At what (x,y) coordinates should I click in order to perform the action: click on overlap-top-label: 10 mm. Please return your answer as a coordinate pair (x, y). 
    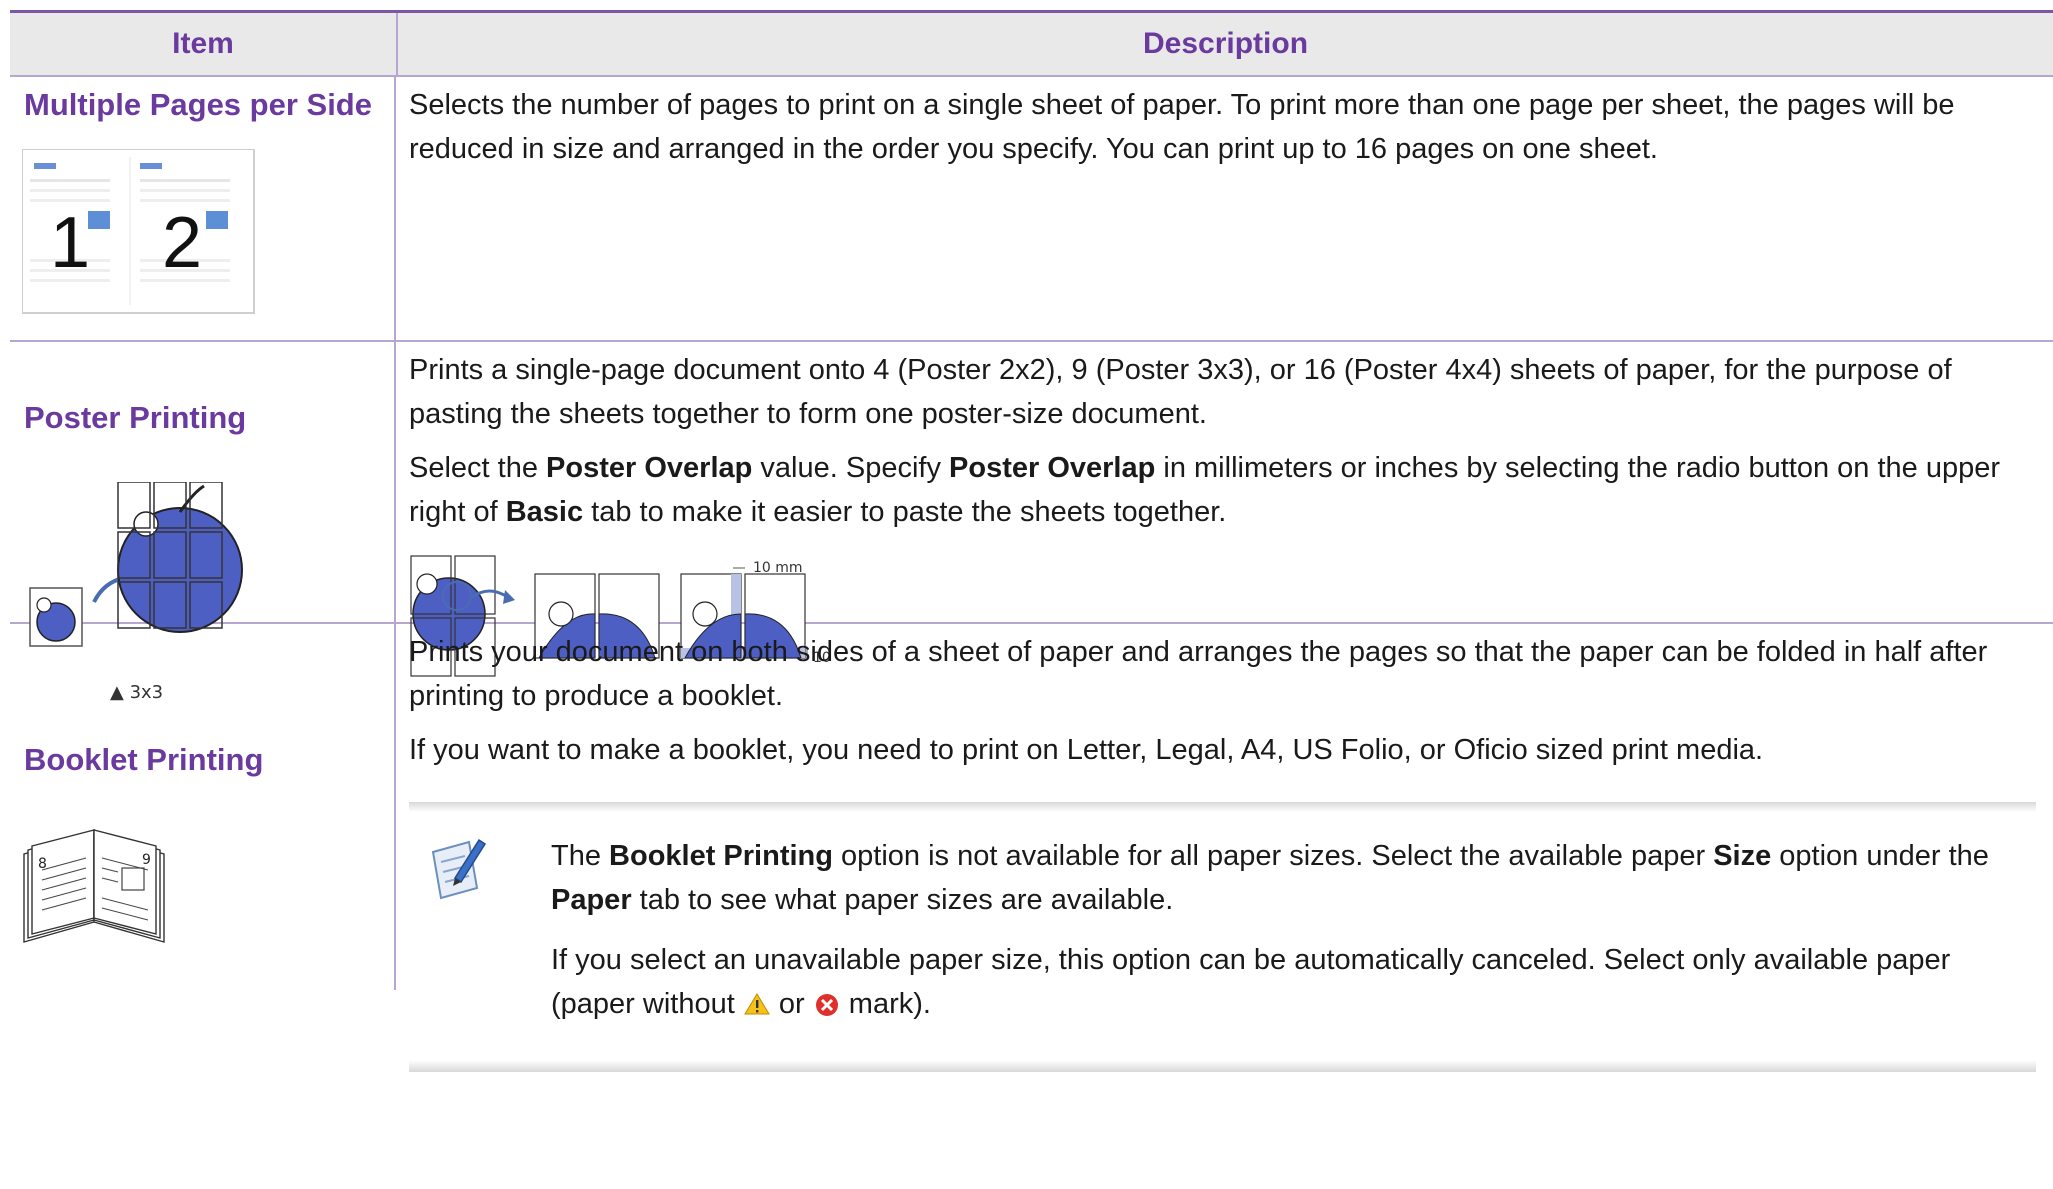
    Looking at the image, I should click on (778, 568).